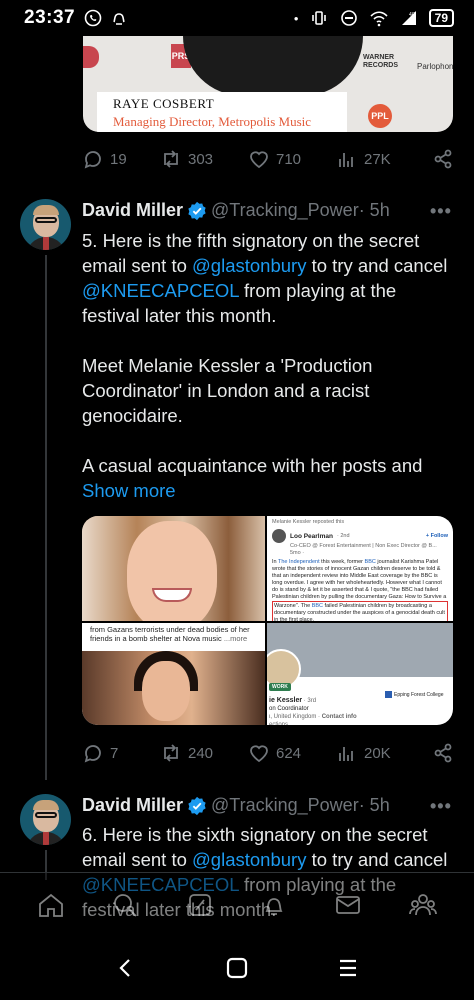 Image resolution: width=474 pixels, height=1000 pixels. I want to click on text-span: The Independent, so click(299, 562).